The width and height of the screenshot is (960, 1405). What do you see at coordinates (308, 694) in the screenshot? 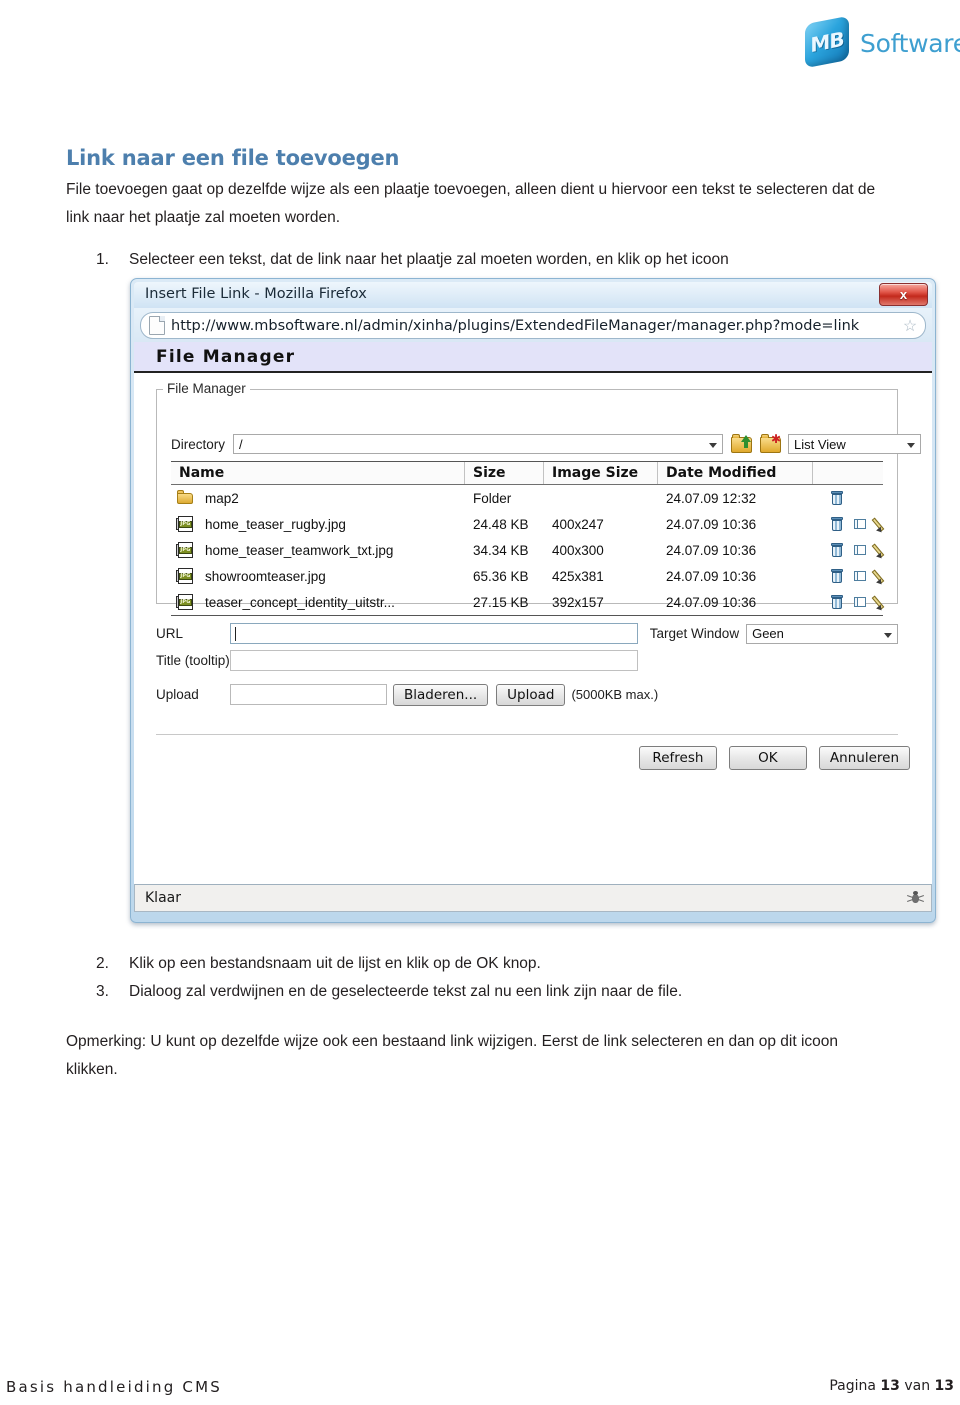
I see `upload-file-input` at bounding box center [308, 694].